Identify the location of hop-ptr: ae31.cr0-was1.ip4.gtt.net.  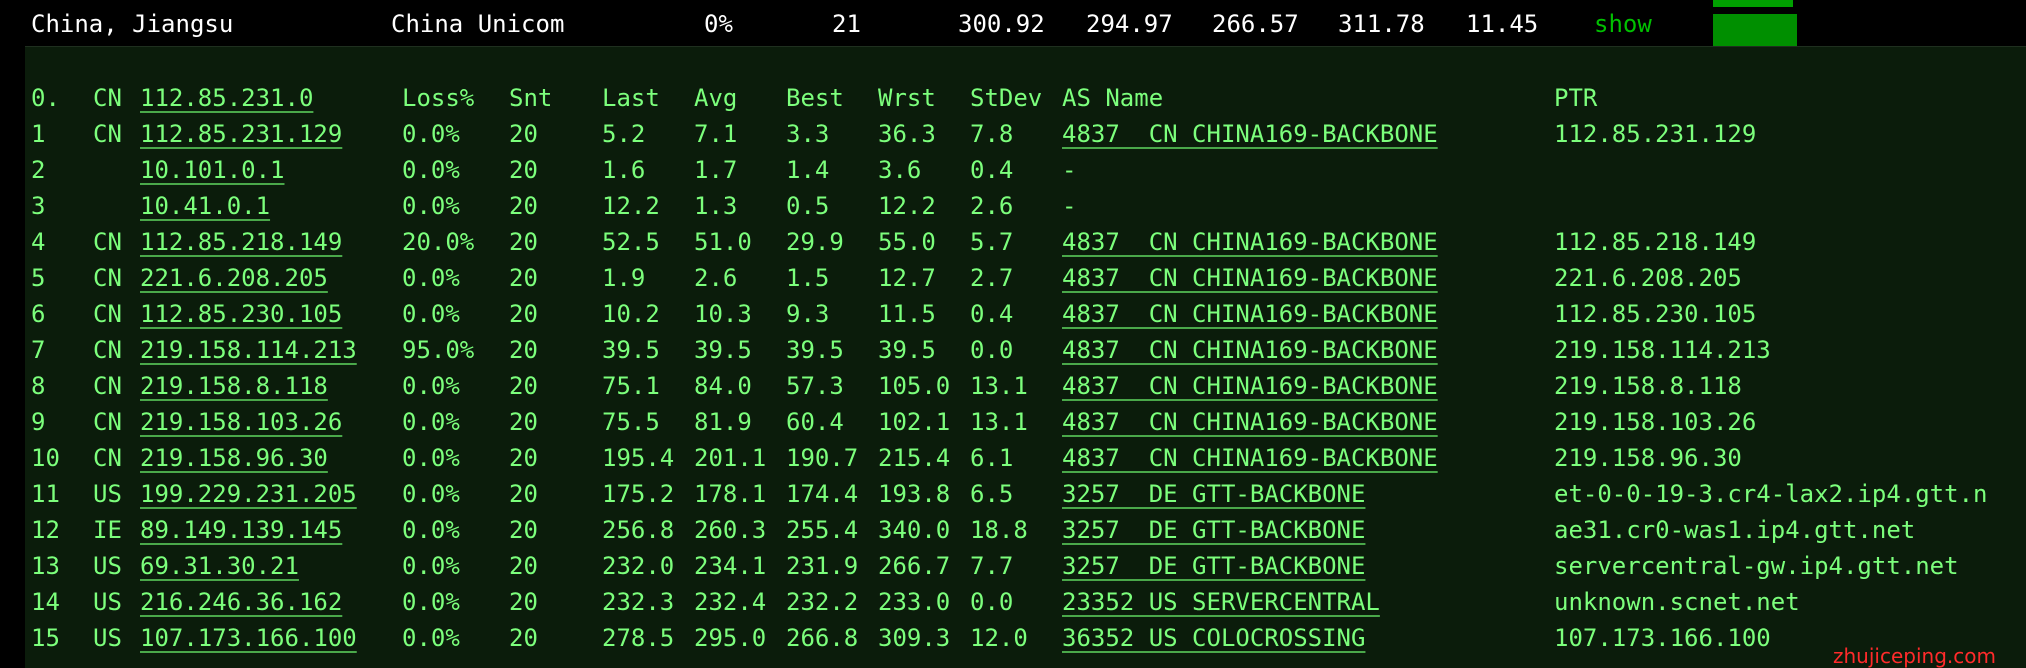
(1735, 530).